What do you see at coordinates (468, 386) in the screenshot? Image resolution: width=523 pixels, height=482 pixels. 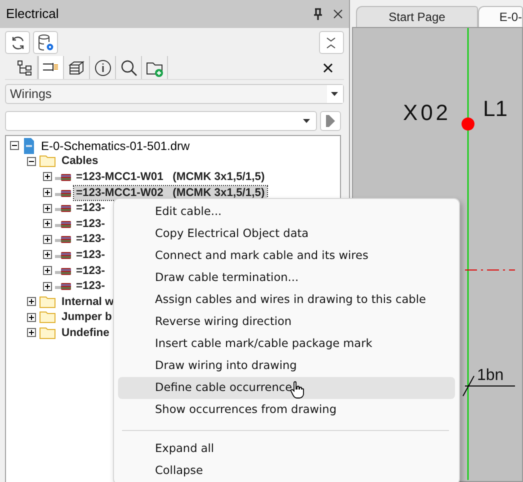 I see `tick-mark` at bounding box center [468, 386].